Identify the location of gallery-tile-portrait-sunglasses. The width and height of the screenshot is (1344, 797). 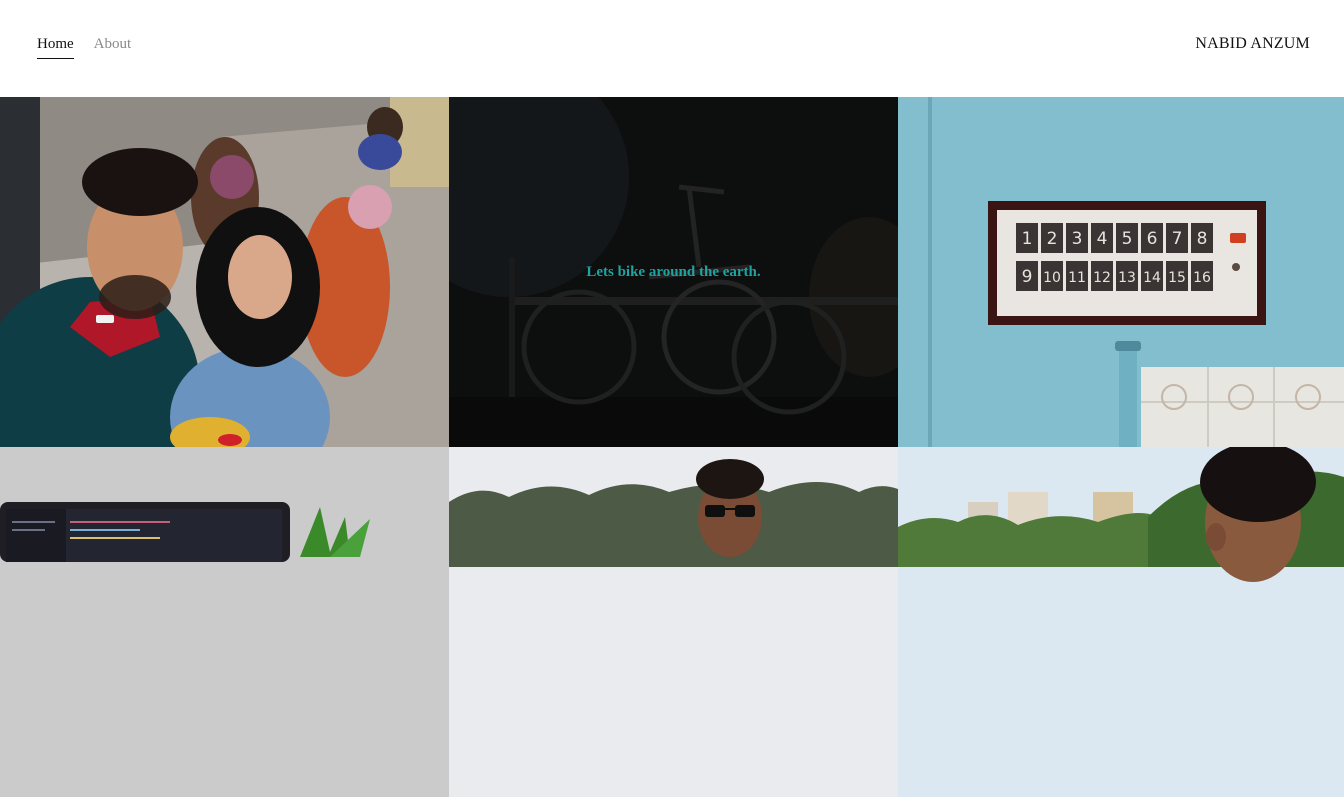
(673, 622).